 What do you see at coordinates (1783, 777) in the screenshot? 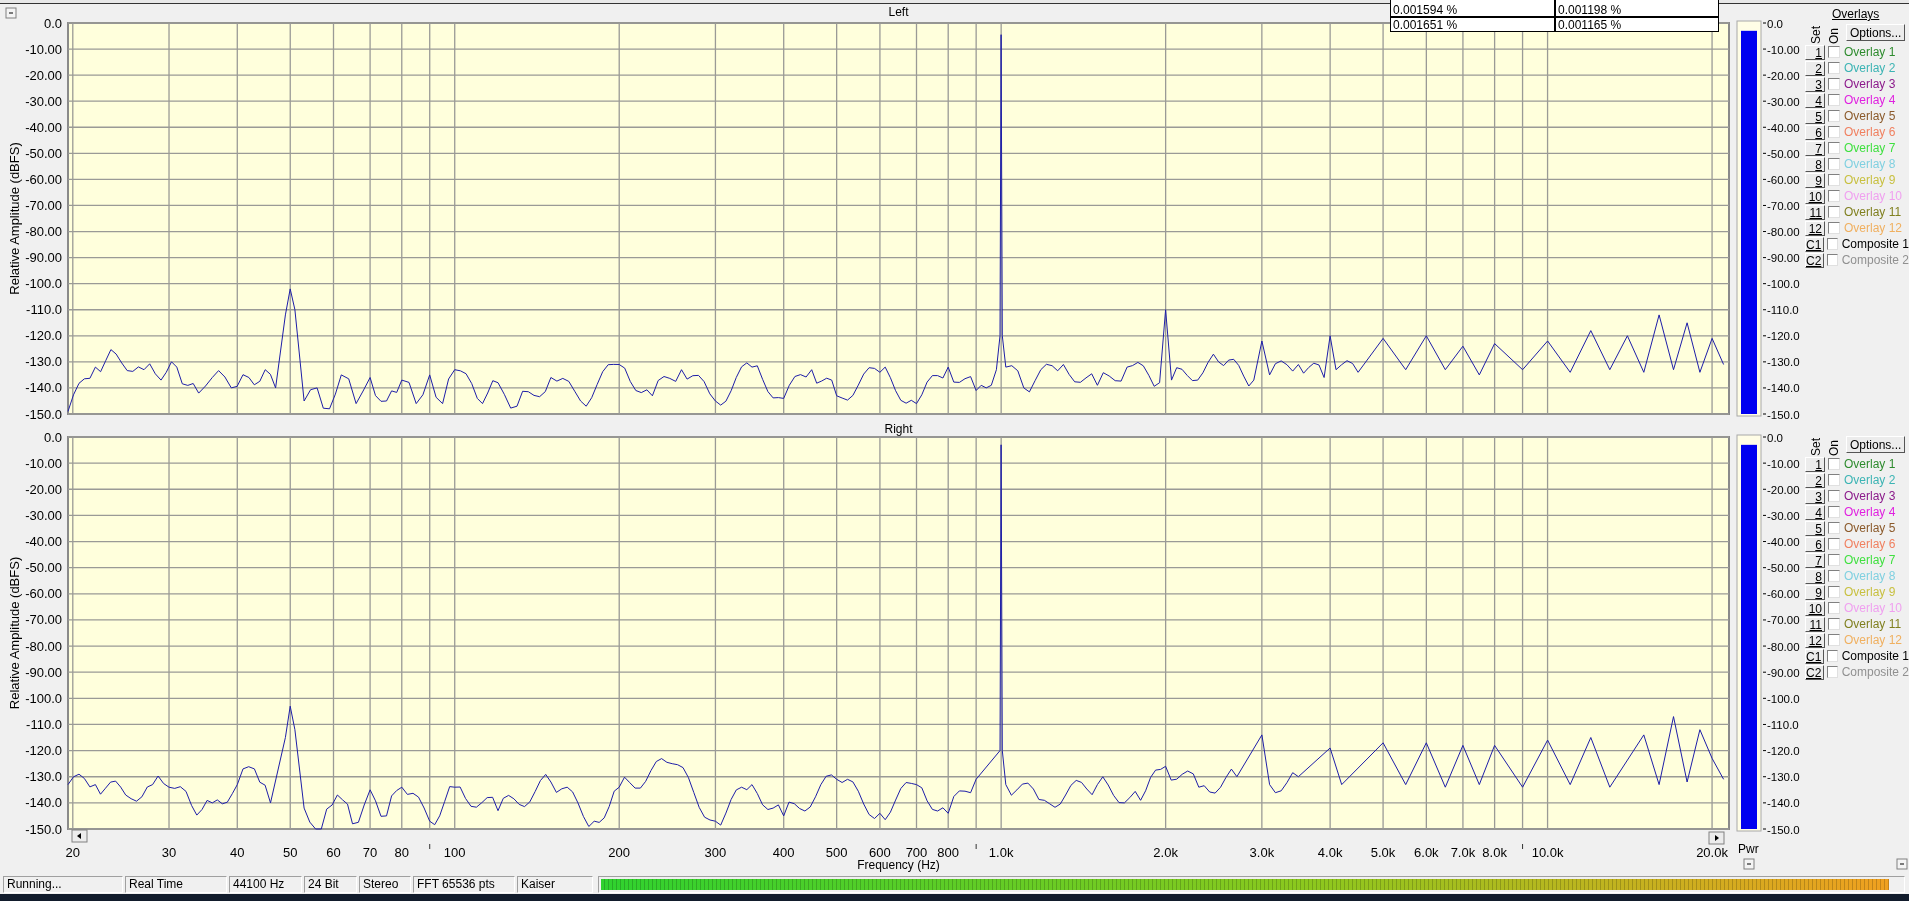
I see `meter-tick-label: -130.0` at bounding box center [1783, 777].